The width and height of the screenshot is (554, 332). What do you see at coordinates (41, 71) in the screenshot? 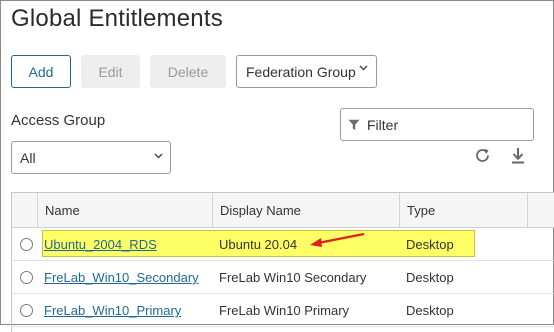
I see `add-button: Add` at bounding box center [41, 71].